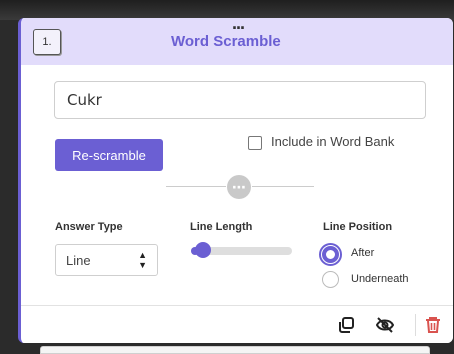 This screenshot has width=454, height=354. What do you see at coordinates (333, 141) in the screenshot?
I see `include-word-bank-label: Include in Word Bank` at bounding box center [333, 141].